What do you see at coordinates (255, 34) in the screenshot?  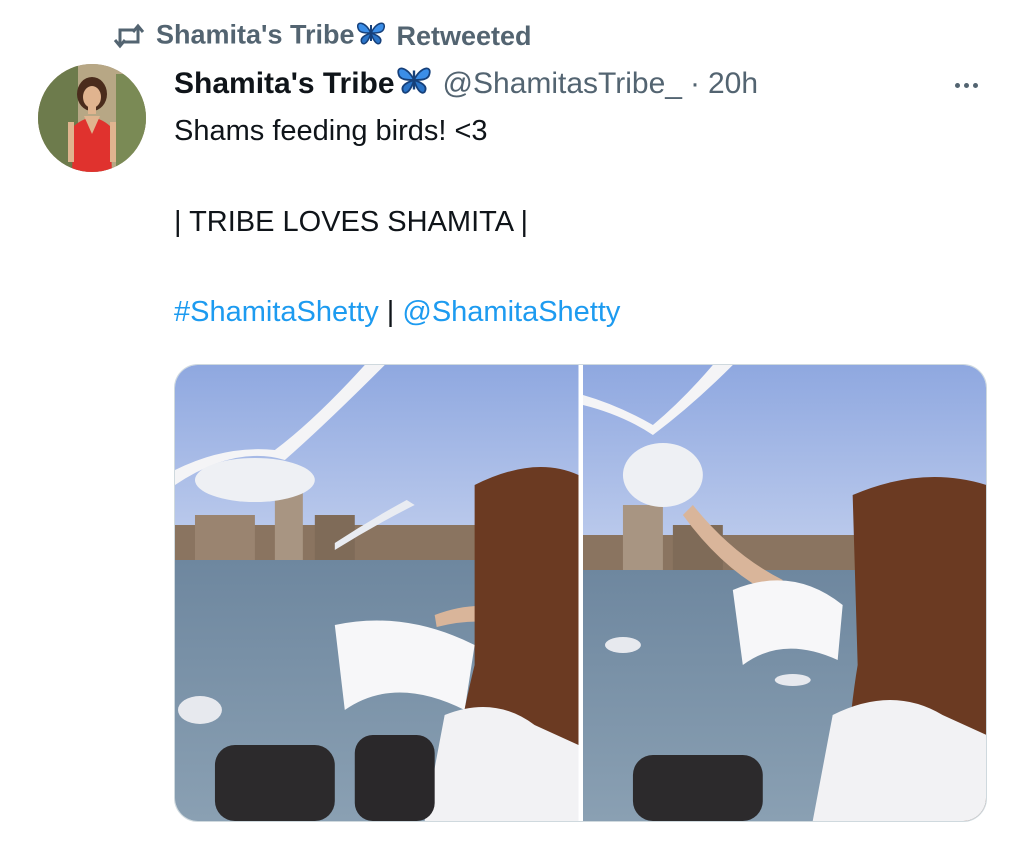 I see `retweeter-name: Shamita's Tribe` at bounding box center [255, 34].